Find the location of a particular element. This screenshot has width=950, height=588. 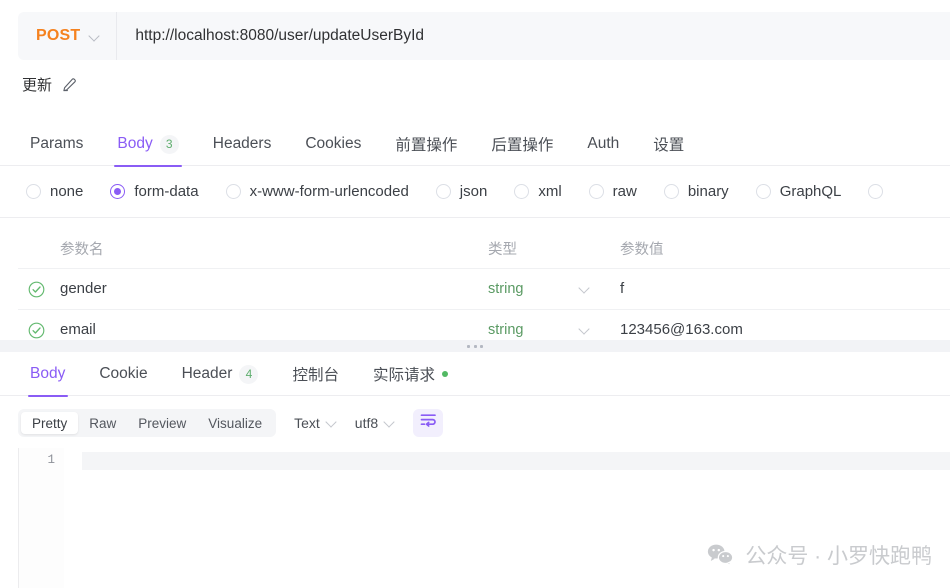

body-type-label: raw is located at coordinates (624, 191).